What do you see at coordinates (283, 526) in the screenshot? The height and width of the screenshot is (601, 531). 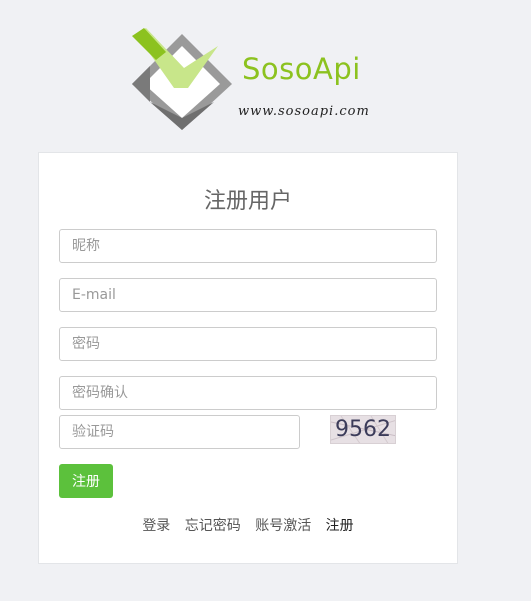 I see `activate-account-link: 账号激活` at bounding box center [283, 526].